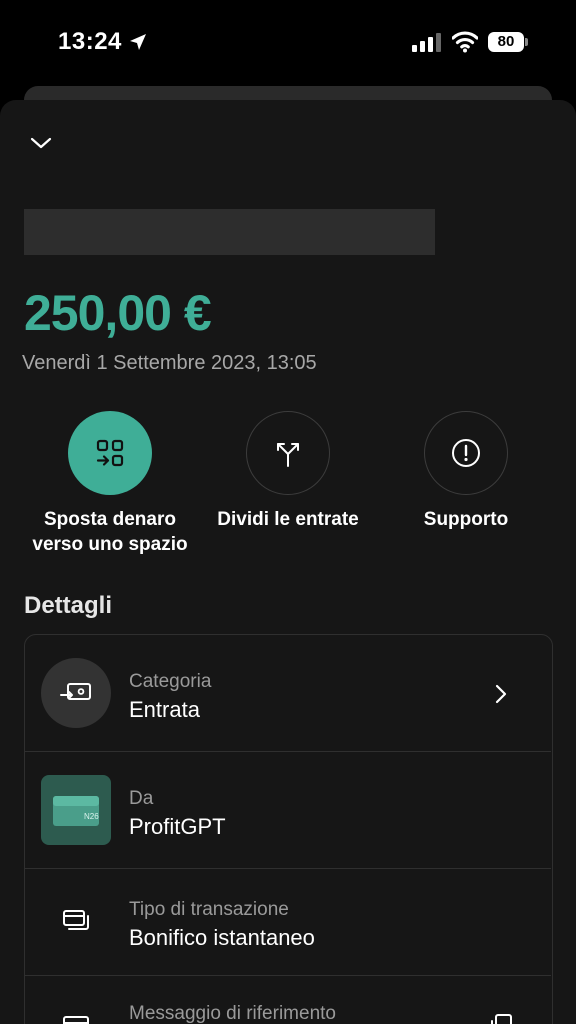  I want to click on message-icon, so click(76, 1020).